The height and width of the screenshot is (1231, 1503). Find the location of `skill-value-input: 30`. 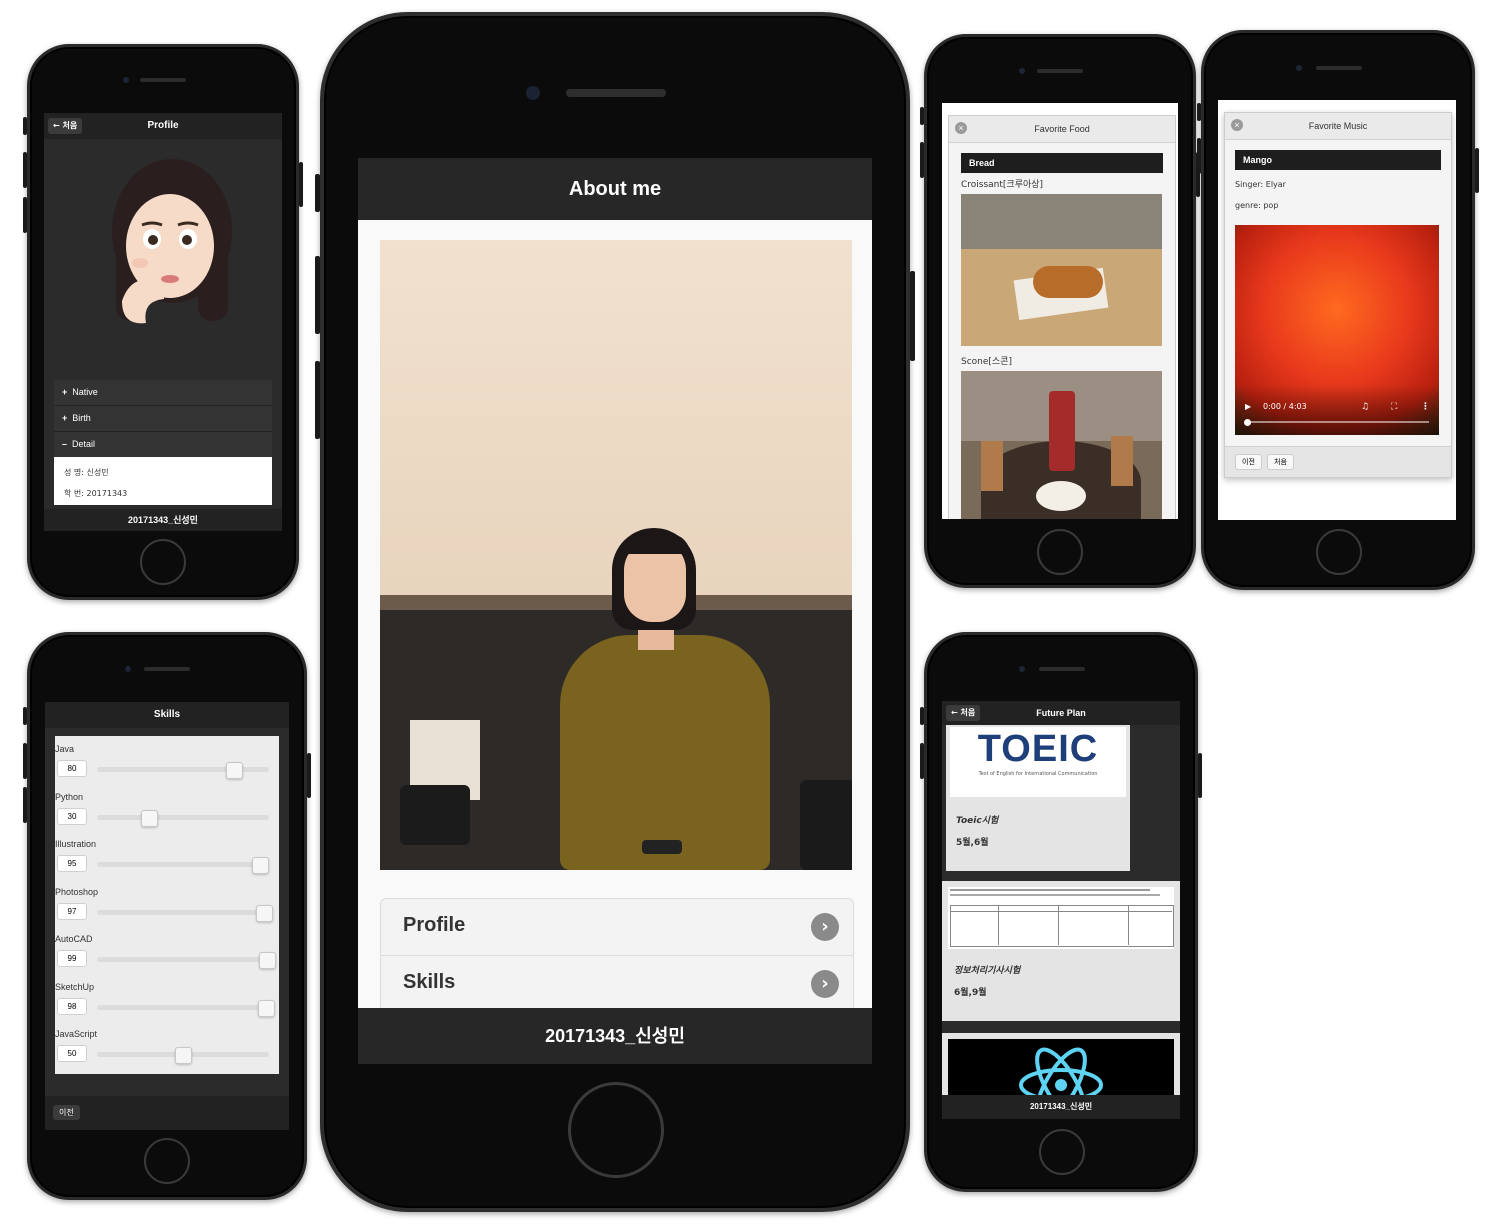

skill-value-input: 30 is located at coordinates (72, 816).